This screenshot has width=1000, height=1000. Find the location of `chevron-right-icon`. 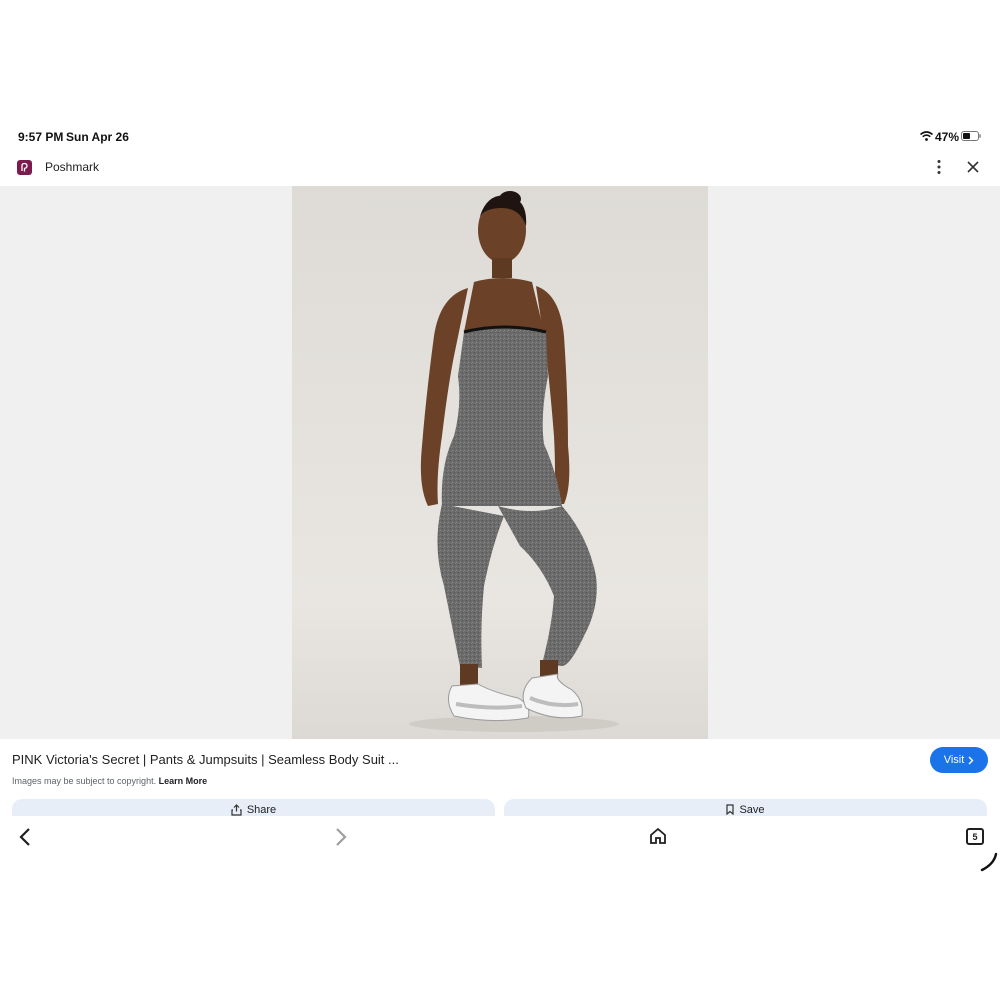

chevron-right-icon is located at coordinates (971, 760).